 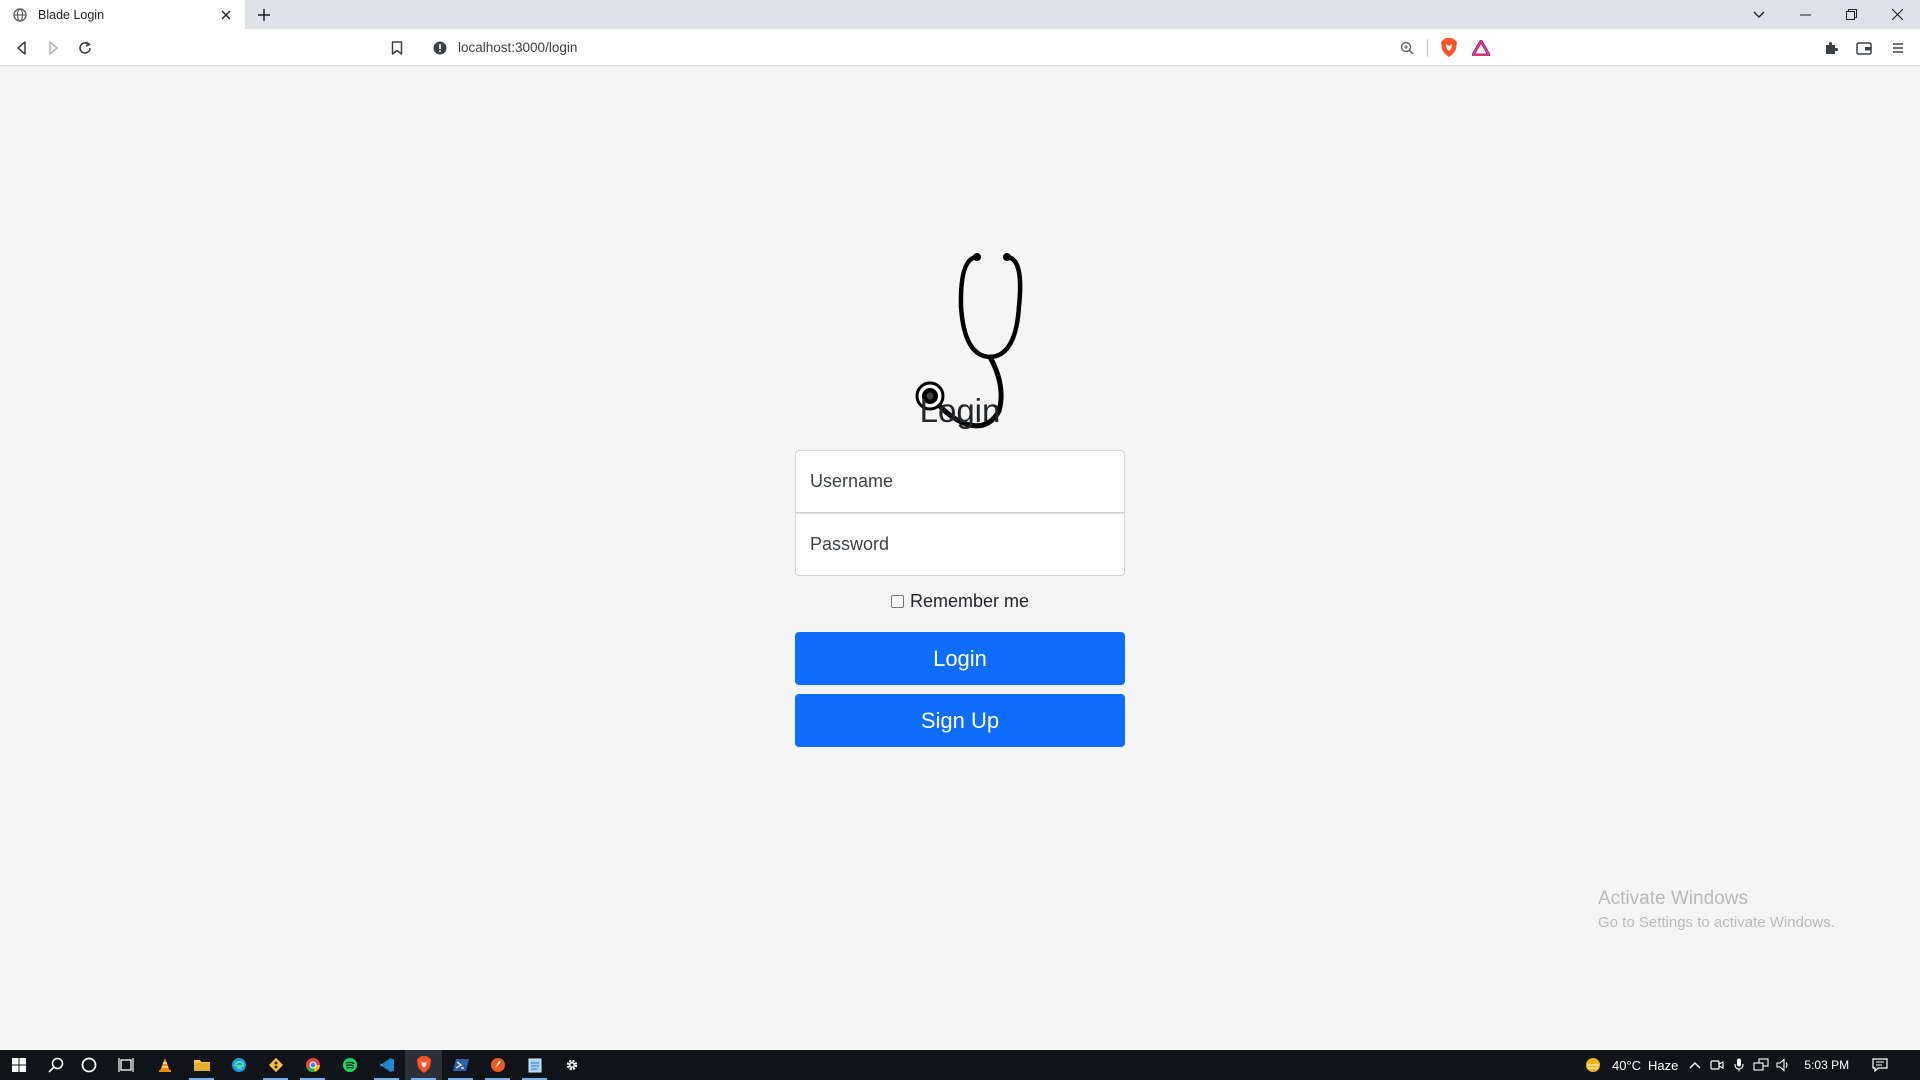 I want to click on reload-icon, so click(x=85, y=48).